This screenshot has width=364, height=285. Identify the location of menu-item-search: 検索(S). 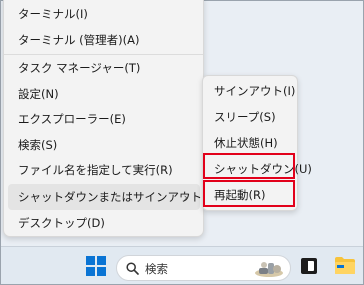
(104, 145).